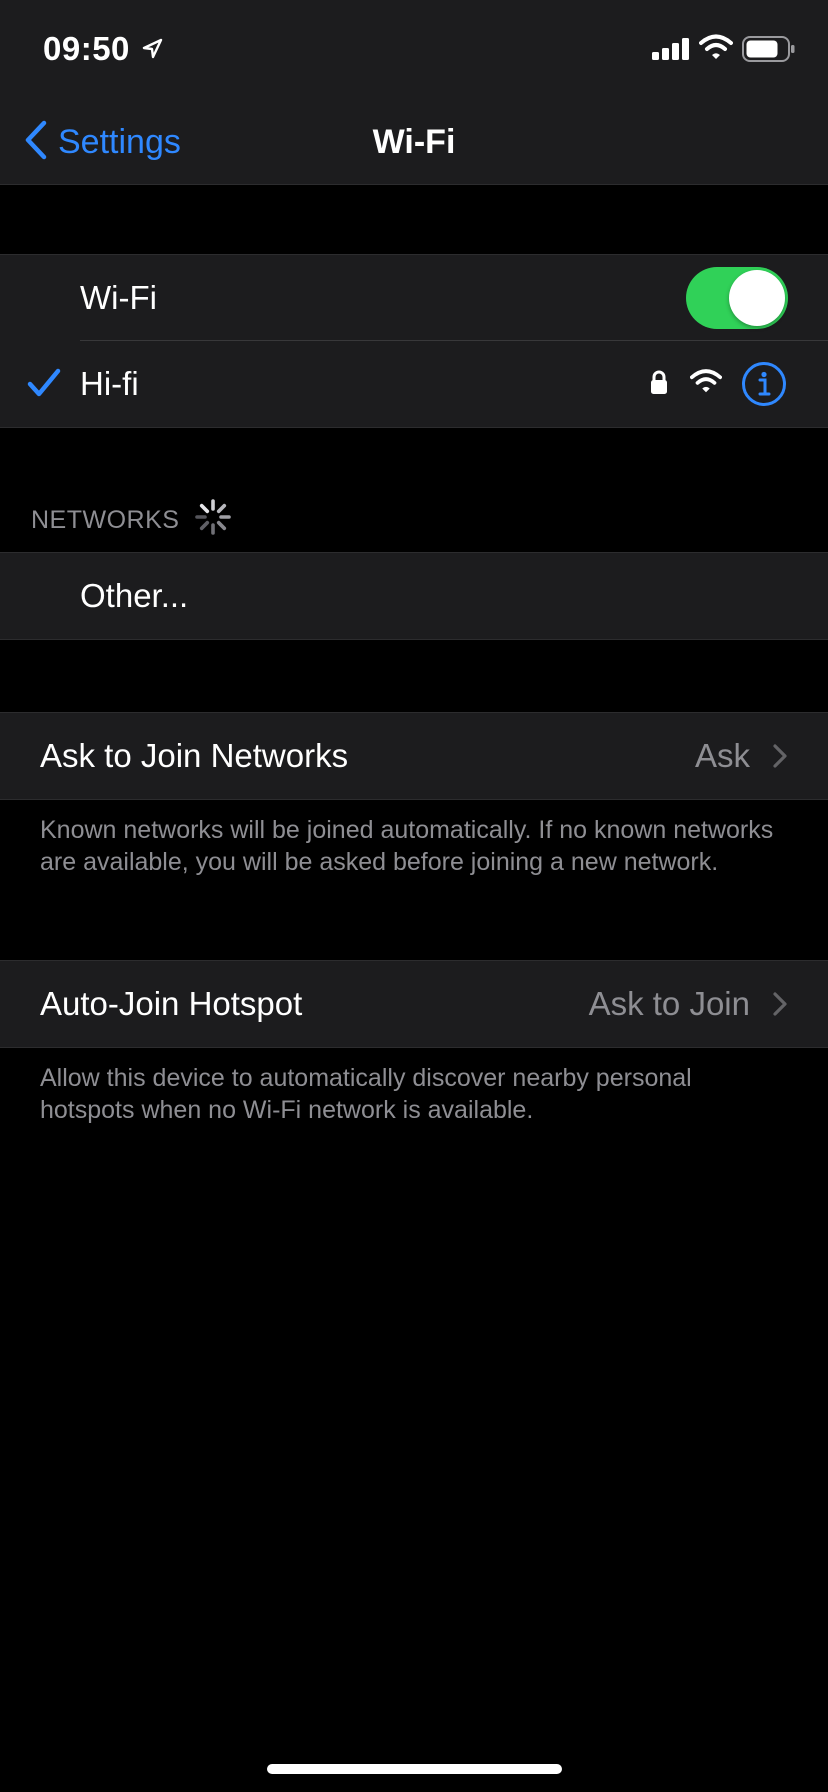  I want to click on checkmark-icon, so click(44, 385).